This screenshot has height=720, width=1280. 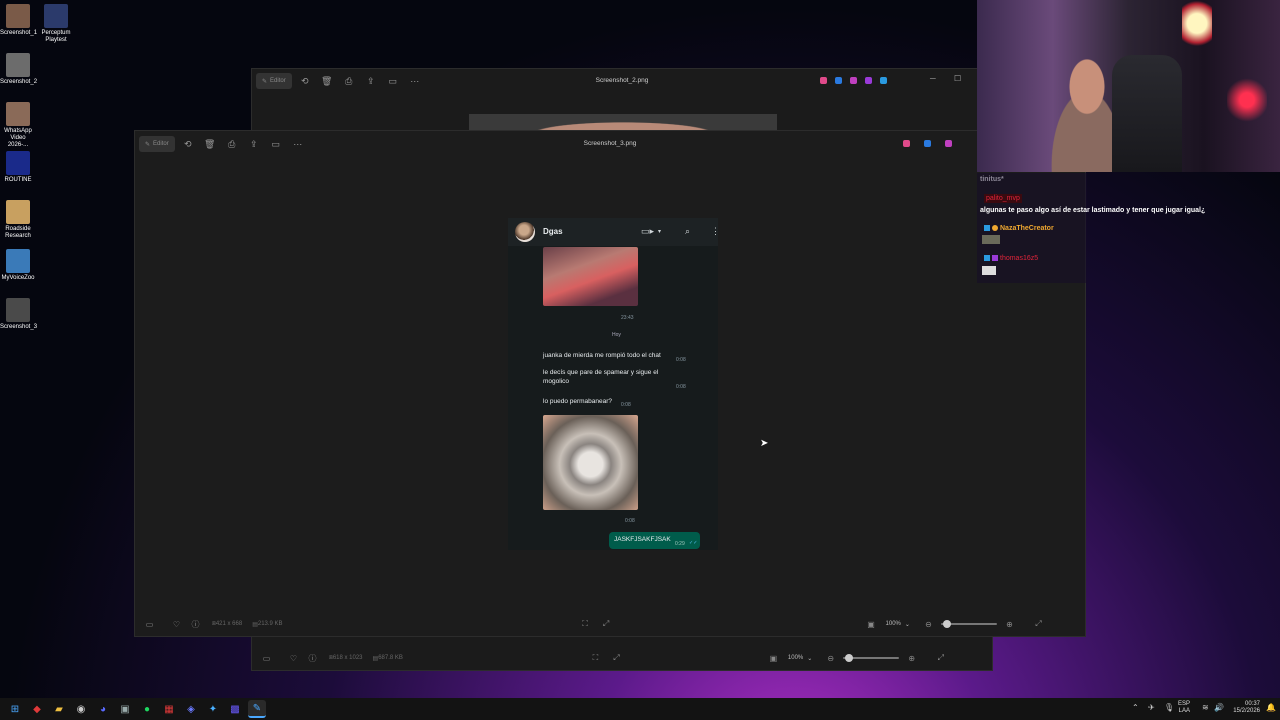 I want to click on spotify-icon: ●, so click(x=147, y=709).